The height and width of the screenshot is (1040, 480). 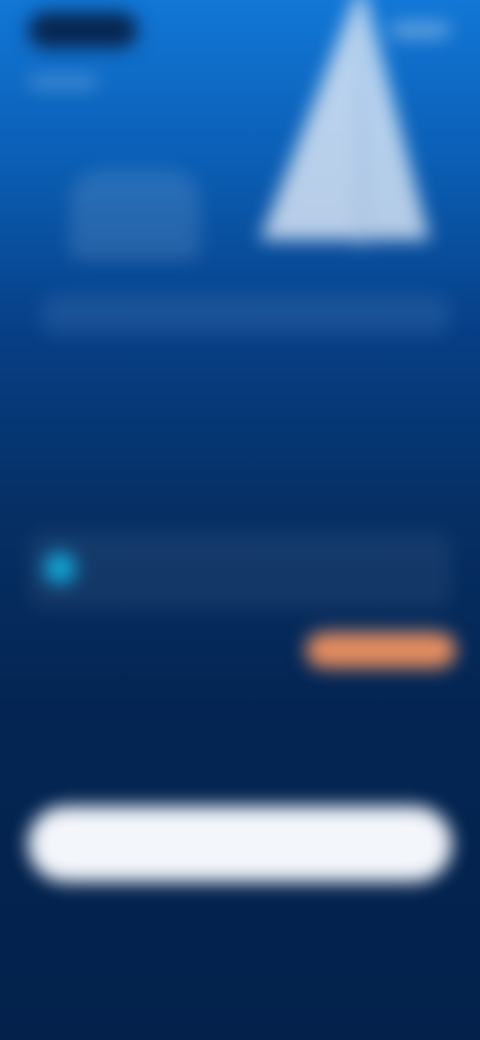 I want to click on sailboat-icon, so click(x=345, y=122).